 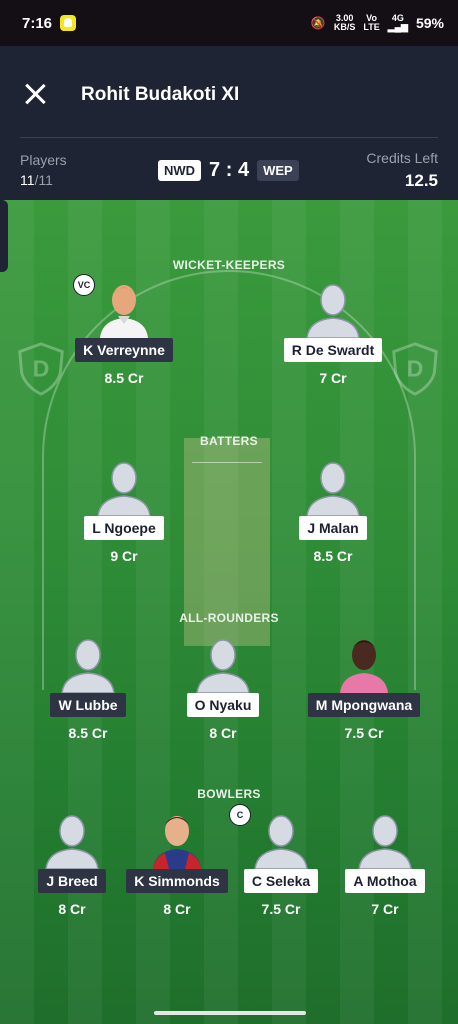 What do you see at coordinates (124, 556) in the screenshot?
I see `player-credits: 9 Cr` at bounding box center [124, 556].